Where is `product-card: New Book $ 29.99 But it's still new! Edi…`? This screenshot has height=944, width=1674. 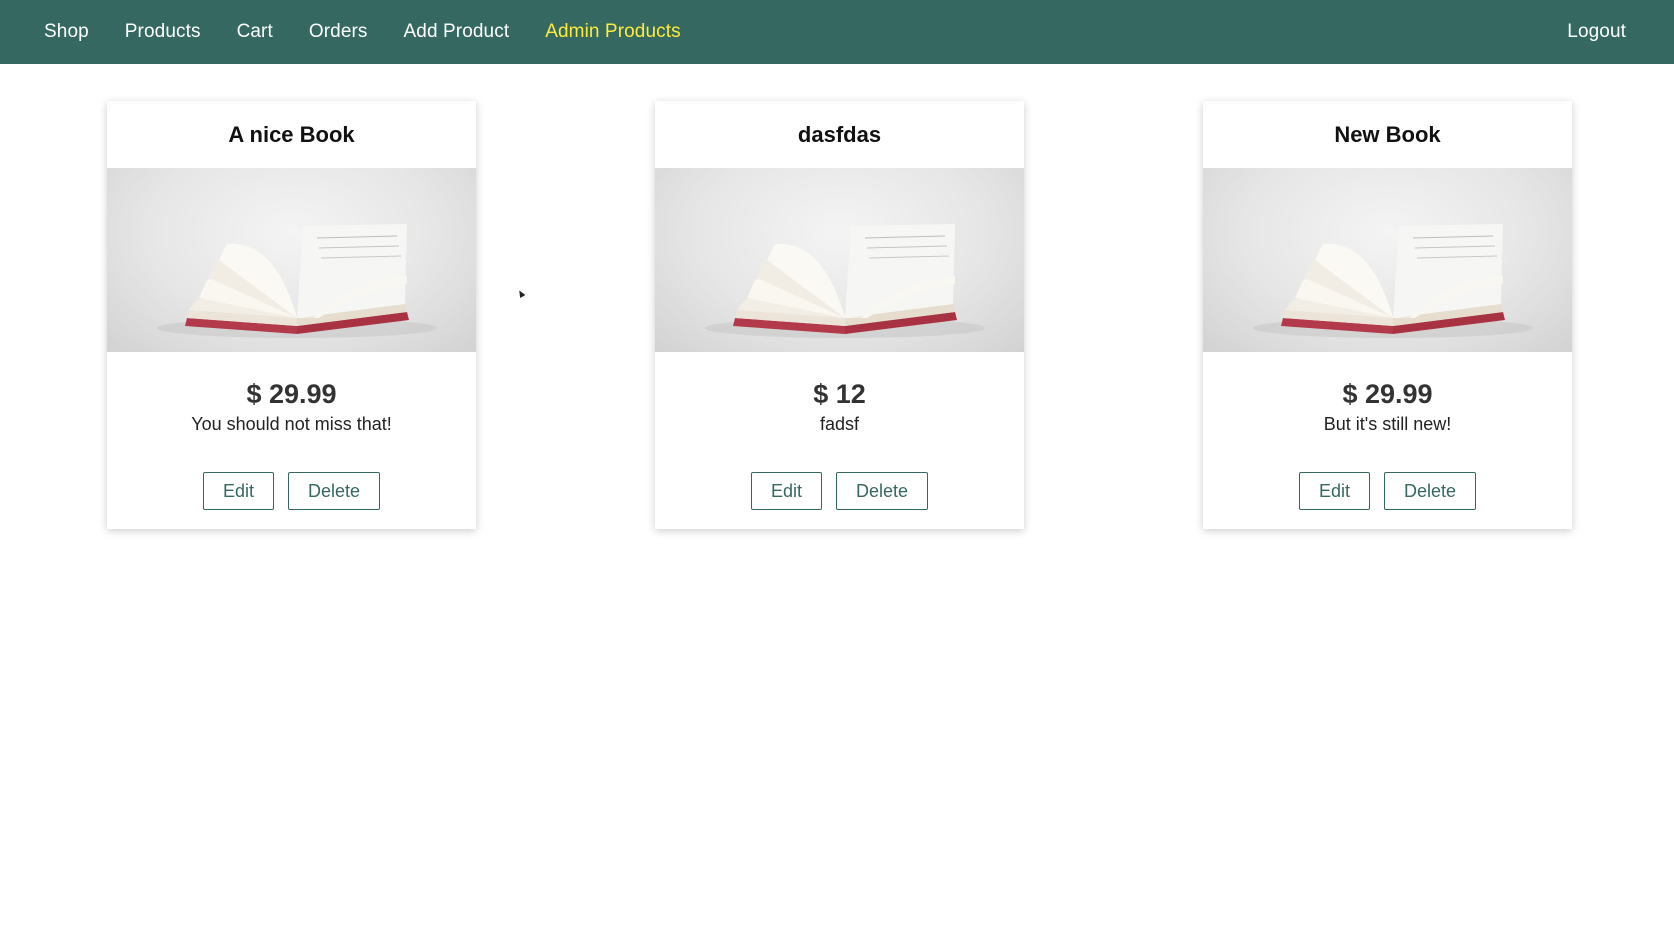
product-card: New Book $ 29.99 But it's still new! Edi… is located at coordinates (1387, 315).